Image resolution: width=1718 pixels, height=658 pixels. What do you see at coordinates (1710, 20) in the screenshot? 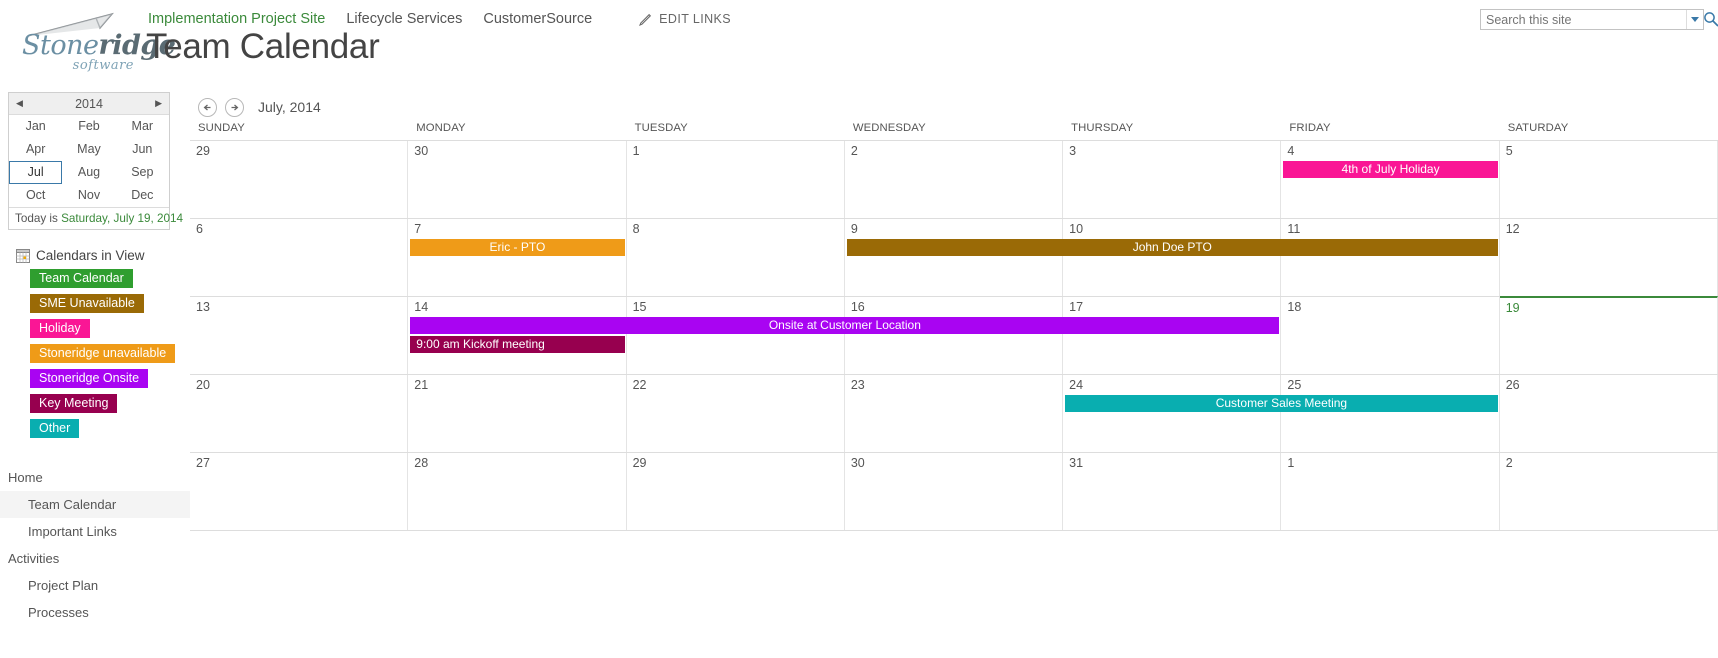
I see `search-button` at bounding box center [1710, 20].